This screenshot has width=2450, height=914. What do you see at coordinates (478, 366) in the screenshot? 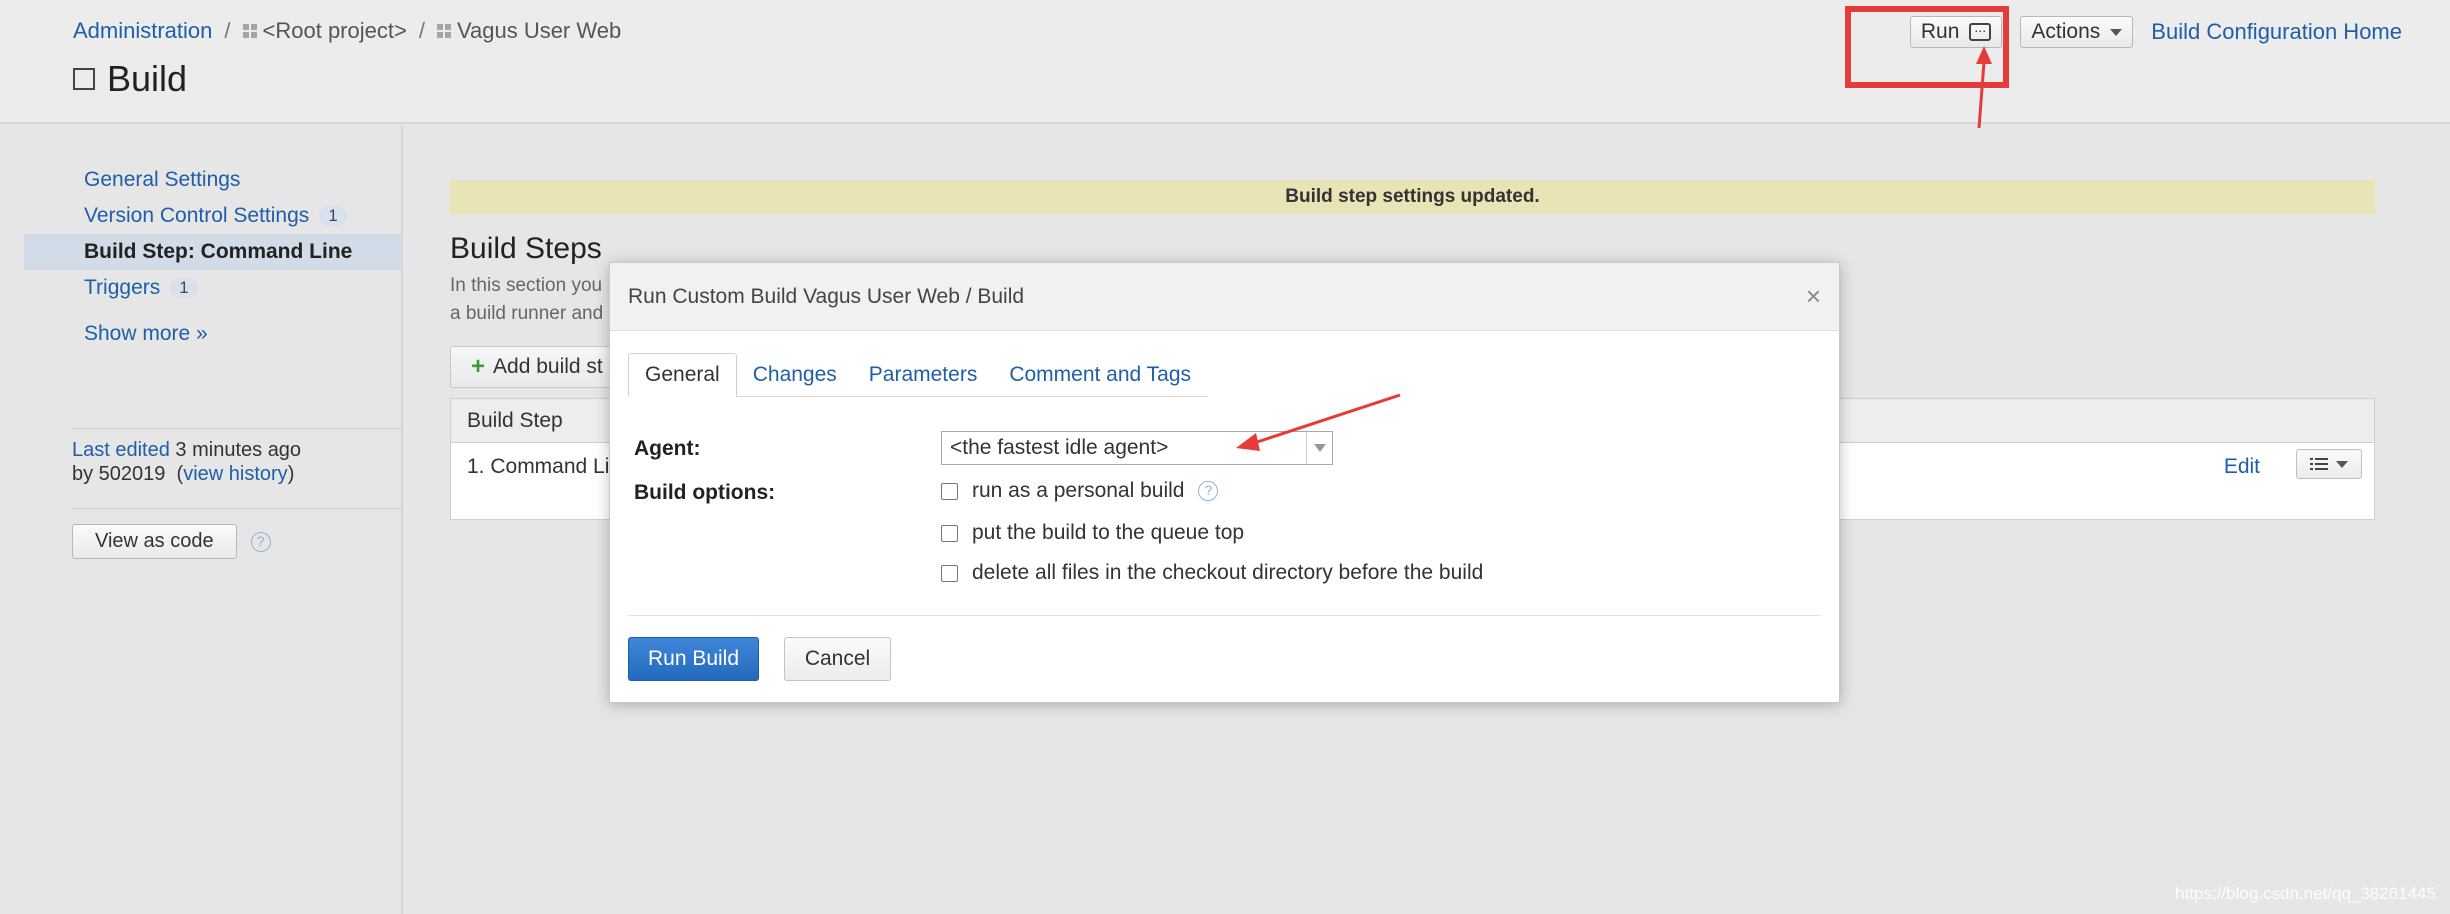
I see `plus-icon: +` at bounding box center [478, 366].